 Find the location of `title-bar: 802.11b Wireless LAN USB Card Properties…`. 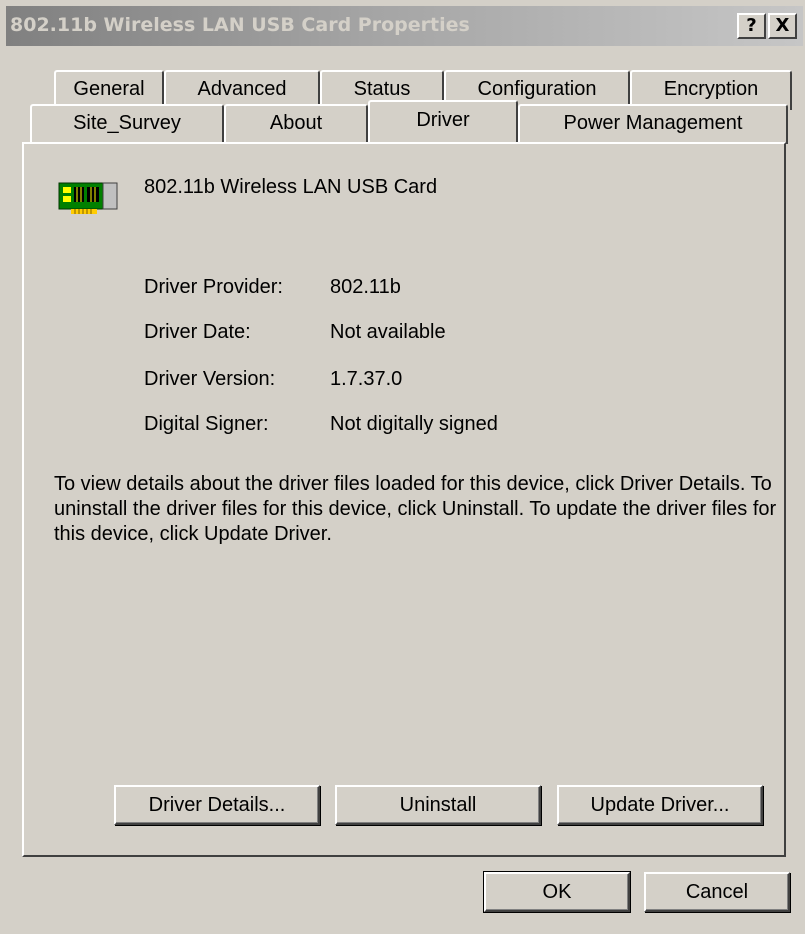

title-bar: 802.11b Wireless LAN USB Card Properties… is located at coordinates (404, 26).